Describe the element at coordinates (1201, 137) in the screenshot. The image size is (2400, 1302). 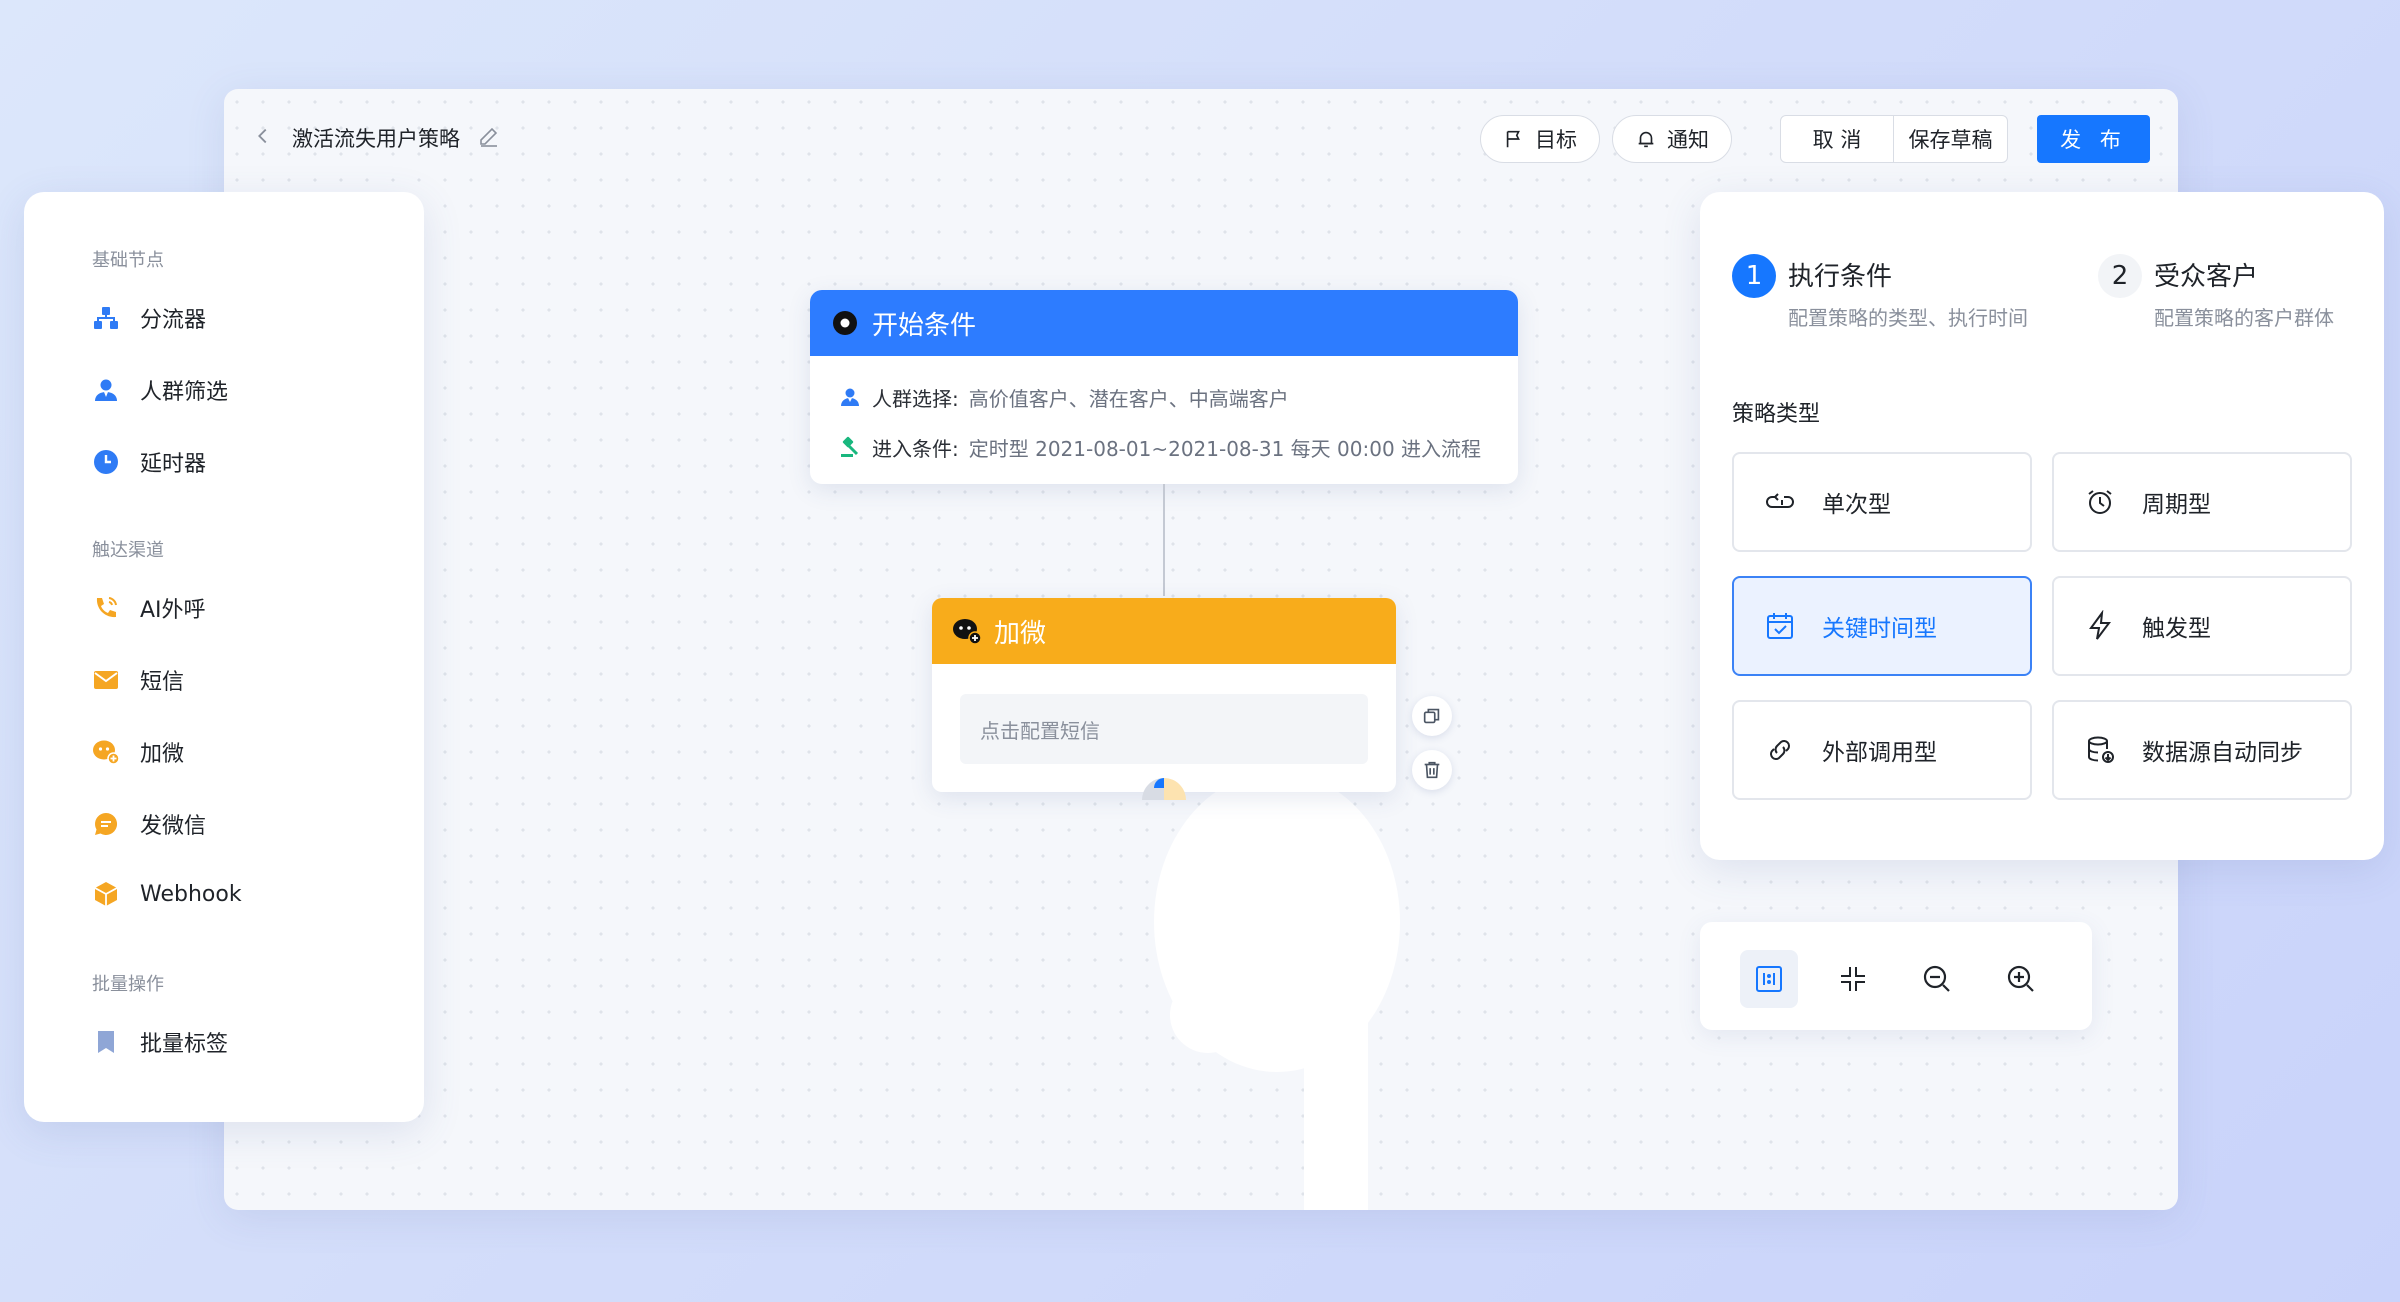
I see `top-toolbar: 激活流失用户策略 目标 通知 取 消 保存草稿 发 布` at that location.